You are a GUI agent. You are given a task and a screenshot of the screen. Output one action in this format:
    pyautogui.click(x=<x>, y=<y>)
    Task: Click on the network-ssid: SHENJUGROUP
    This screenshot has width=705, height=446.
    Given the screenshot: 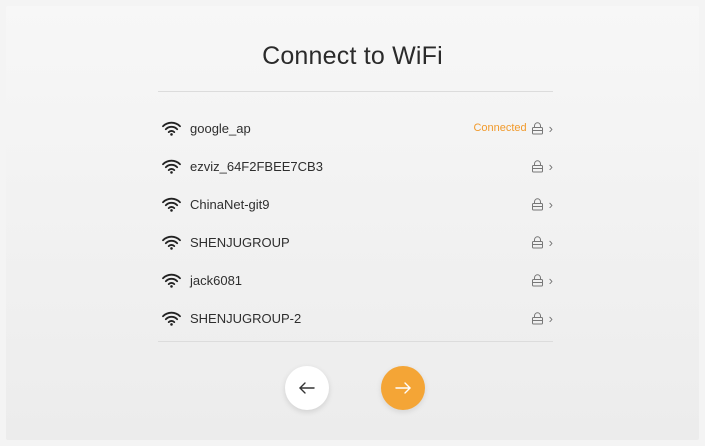 What is the action you would take?
    pyautogui.click(x=240, y=242)
    